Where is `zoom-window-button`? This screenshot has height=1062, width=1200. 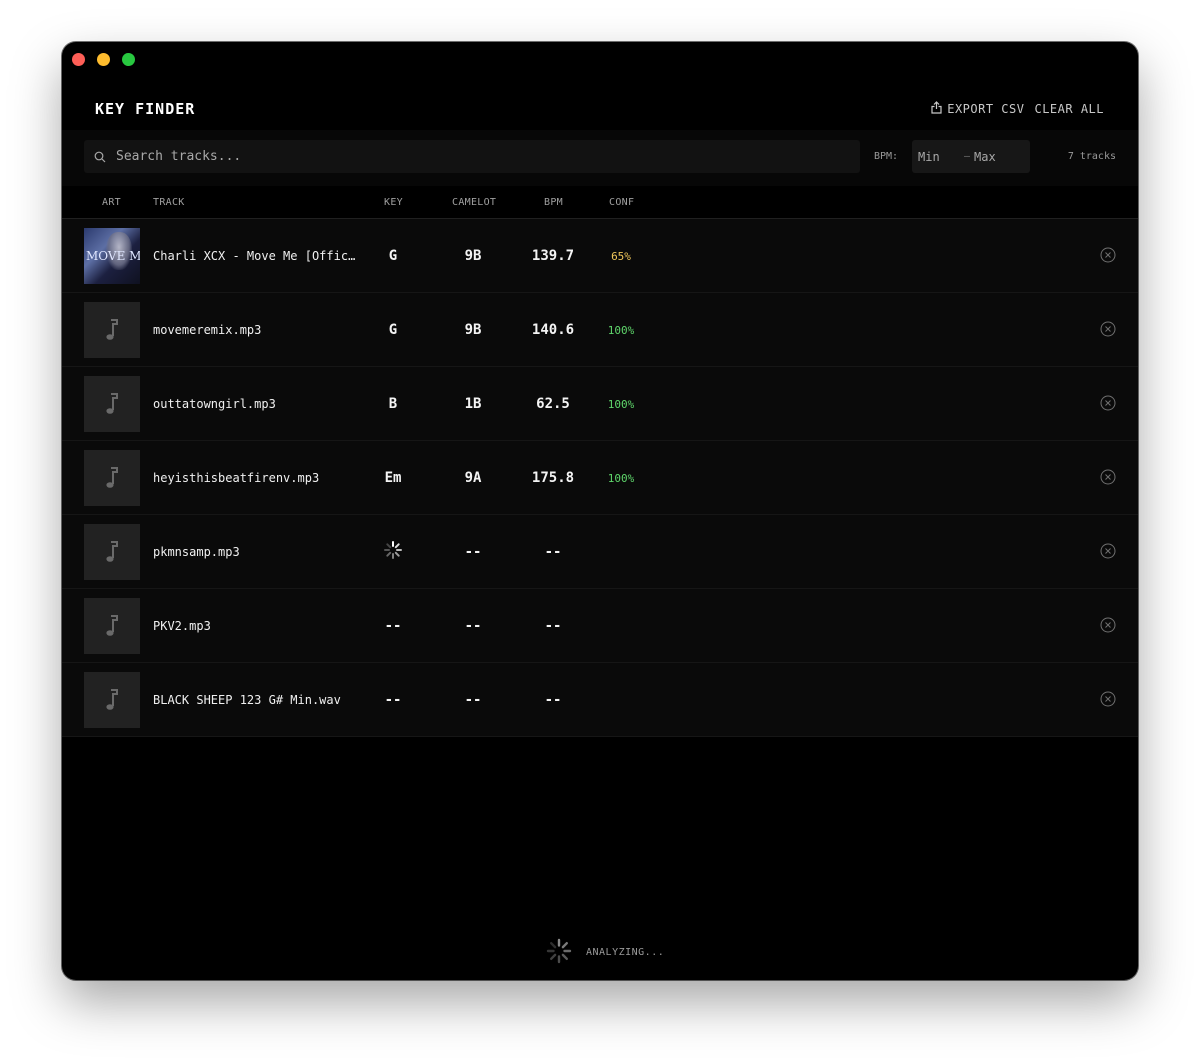 zoom-window-button is located at coordinates (128, 59).